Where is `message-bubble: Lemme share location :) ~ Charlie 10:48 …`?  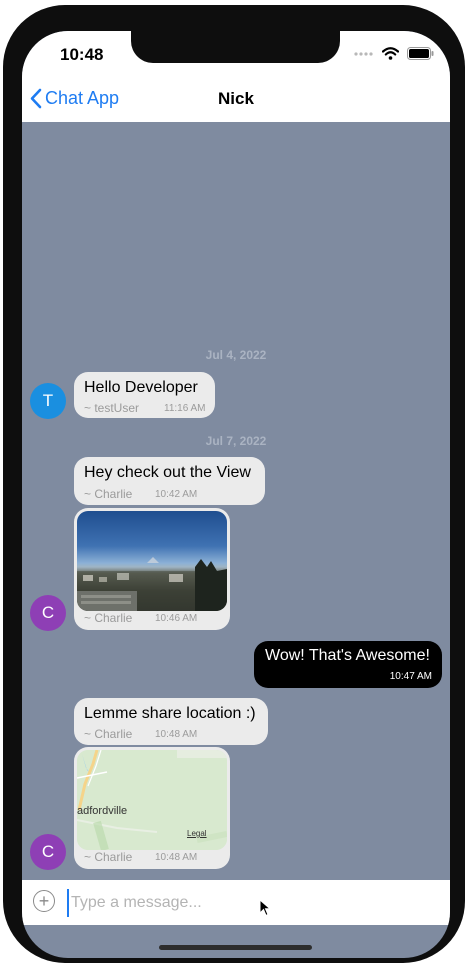 message-bubble: Lemme share location :) ~ Charlie 10:48 … is located at coordinates (171, 721).